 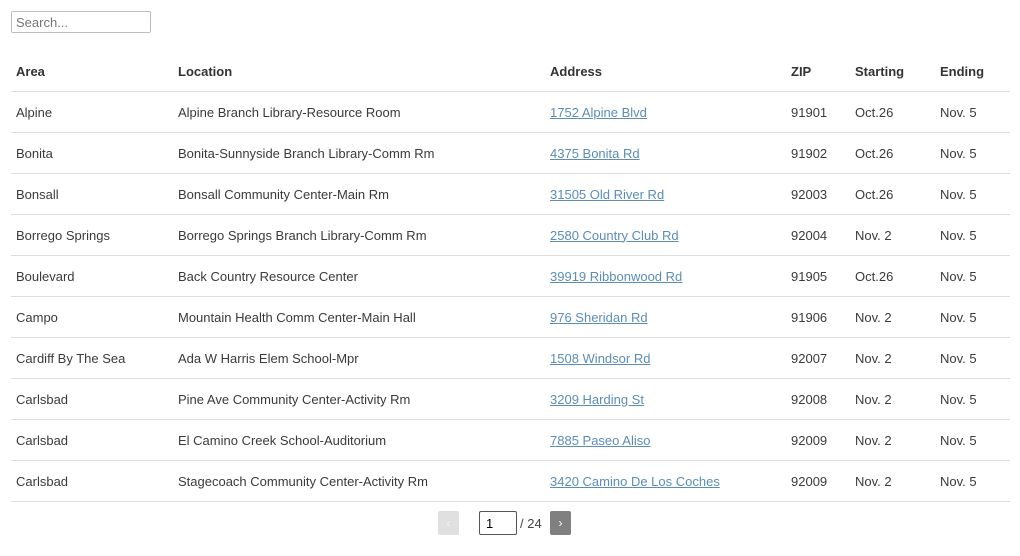 What do you see at coordinates (92, 194) in the screenshot?
I see `area-cell: Bonsall` at bounding box center [92, 194].